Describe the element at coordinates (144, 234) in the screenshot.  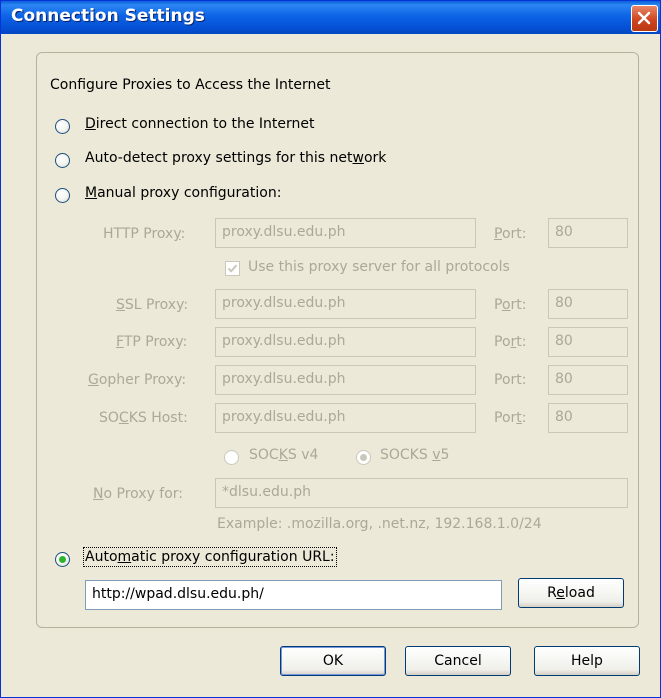
I see `http-proxy-label: HTTP Proxy:` at that location.